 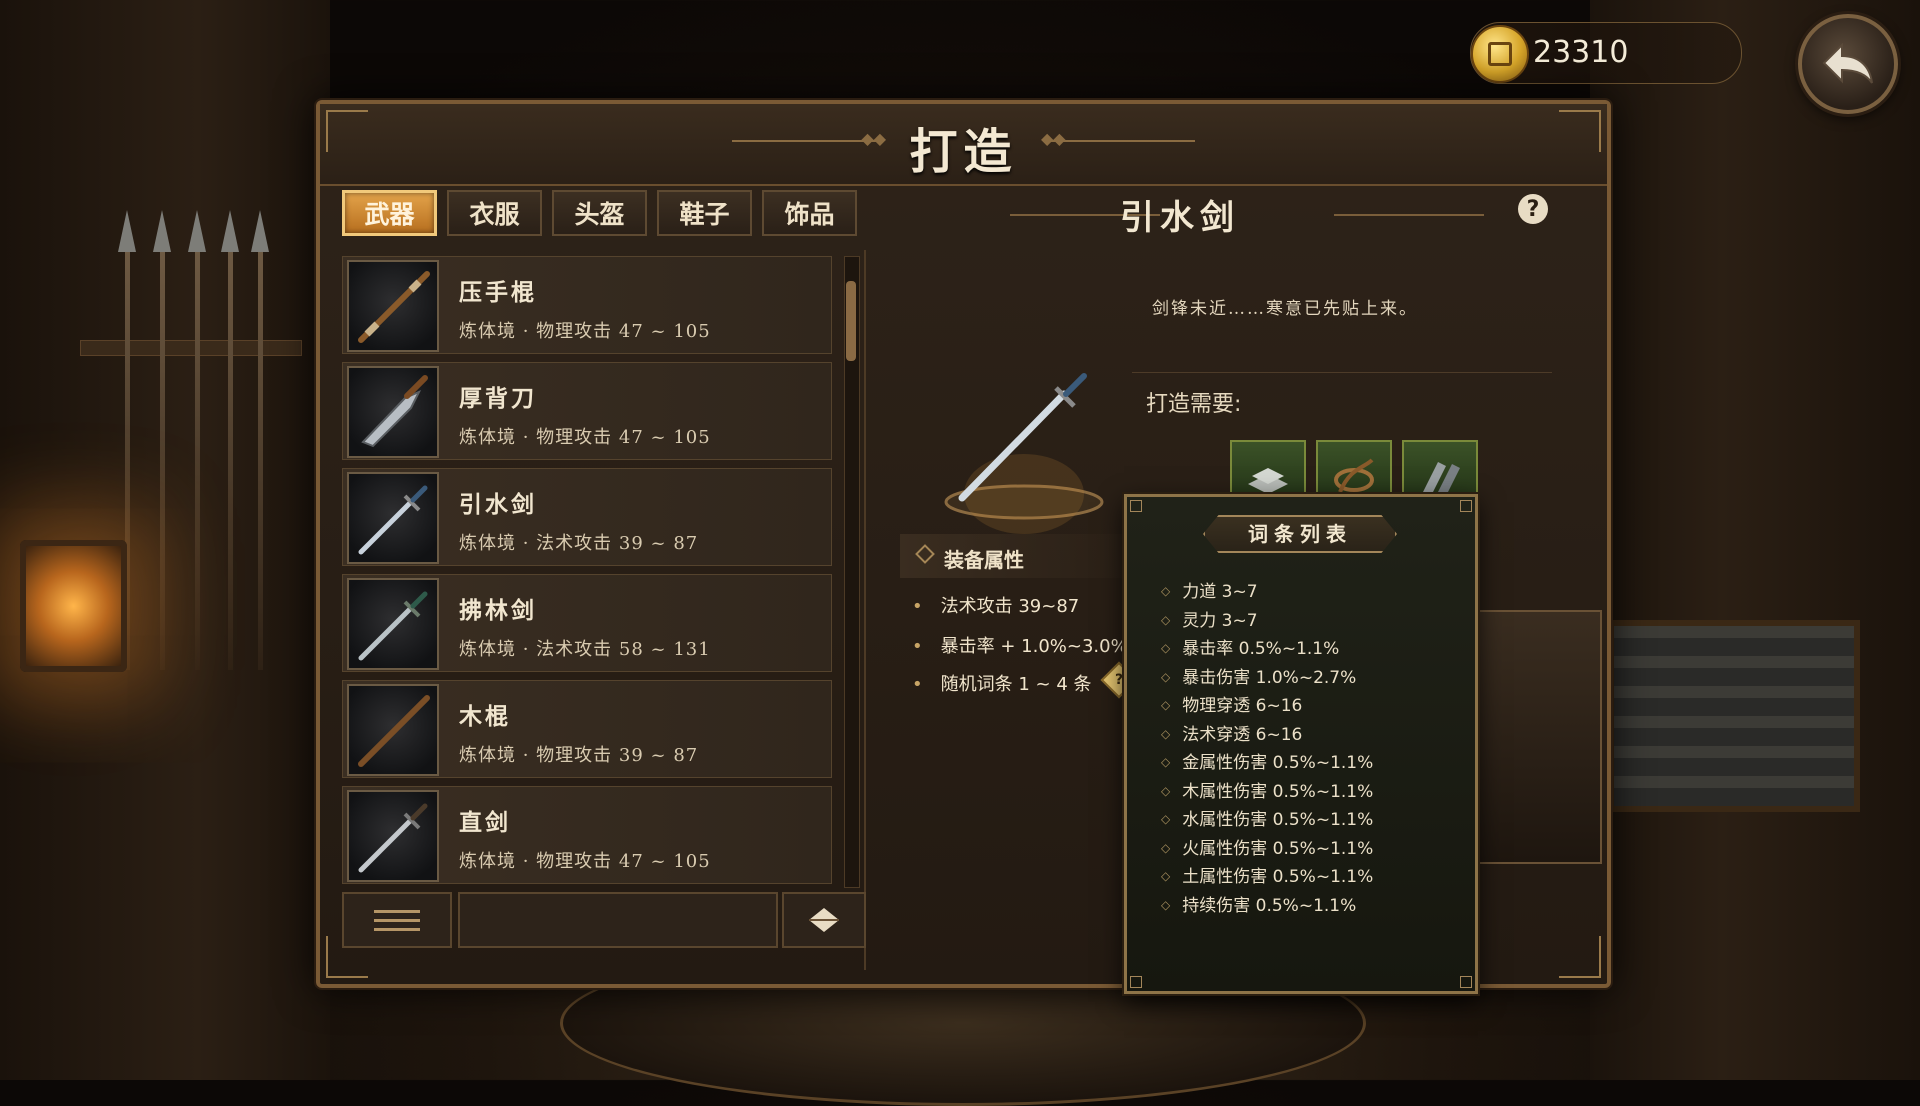 What do you see at coordinates (1118, 138) in the screenshot?
I see `header-ornament` at bounding box center [1118, 138].